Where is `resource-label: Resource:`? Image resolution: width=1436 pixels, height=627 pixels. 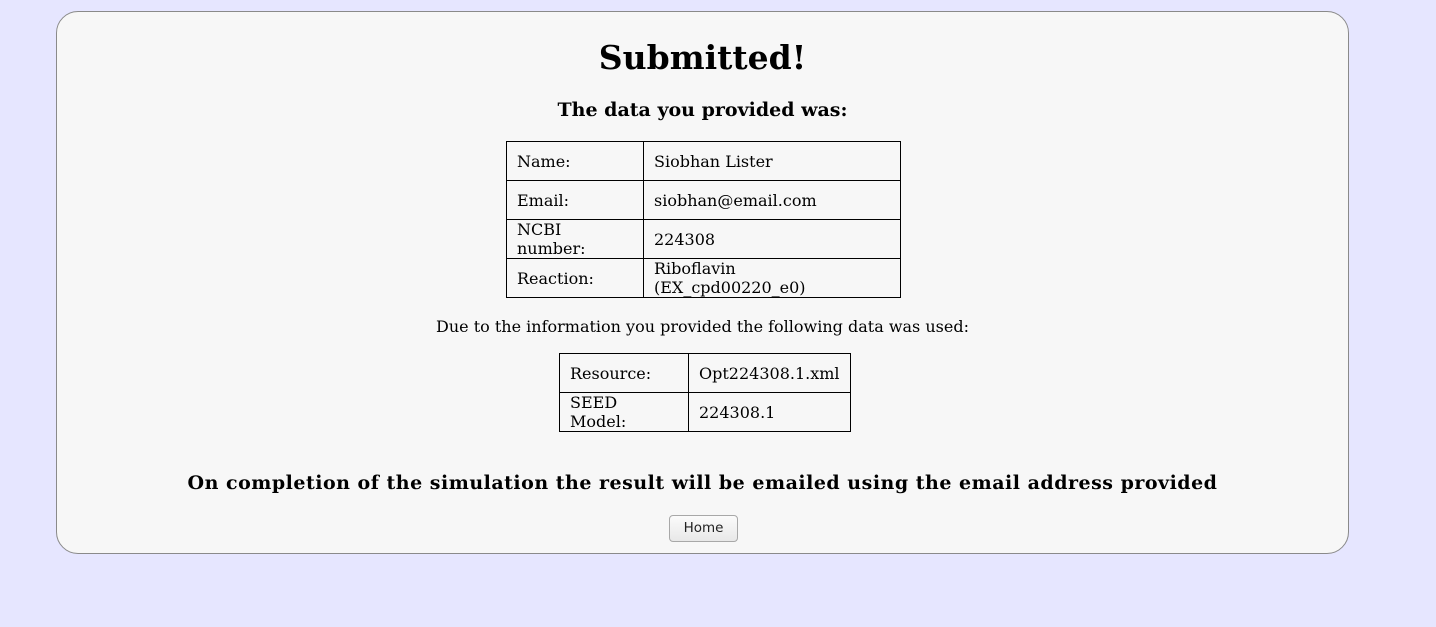
resource-label: Resource: is located at coordinates (624, 373).